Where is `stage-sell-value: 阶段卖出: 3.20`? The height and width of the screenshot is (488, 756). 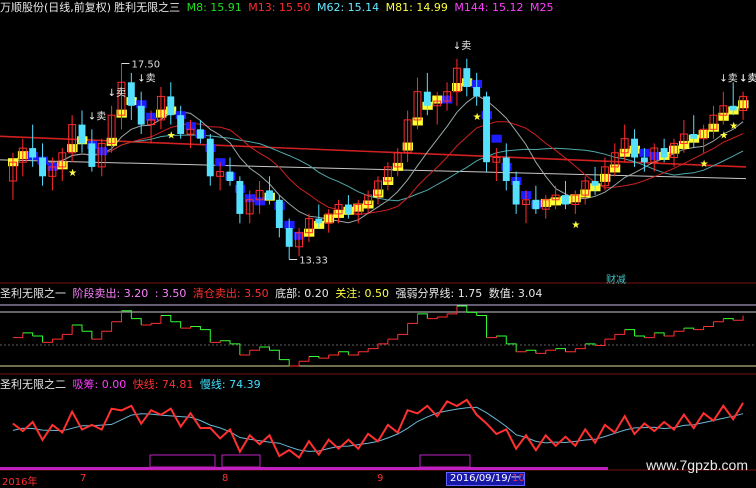
stage-sell-value: 阶段卖出: 3.20 is located at coordinates (110, 293).